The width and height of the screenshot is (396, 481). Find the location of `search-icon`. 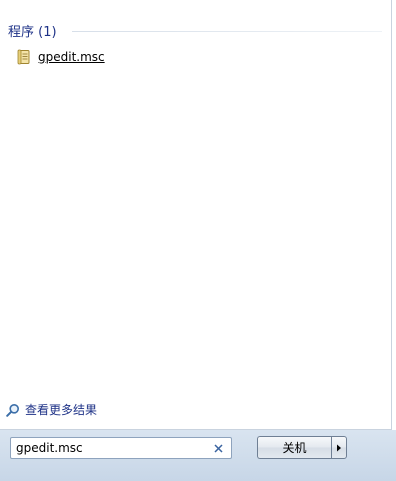

search-icon is located at coordinates (13, 409).